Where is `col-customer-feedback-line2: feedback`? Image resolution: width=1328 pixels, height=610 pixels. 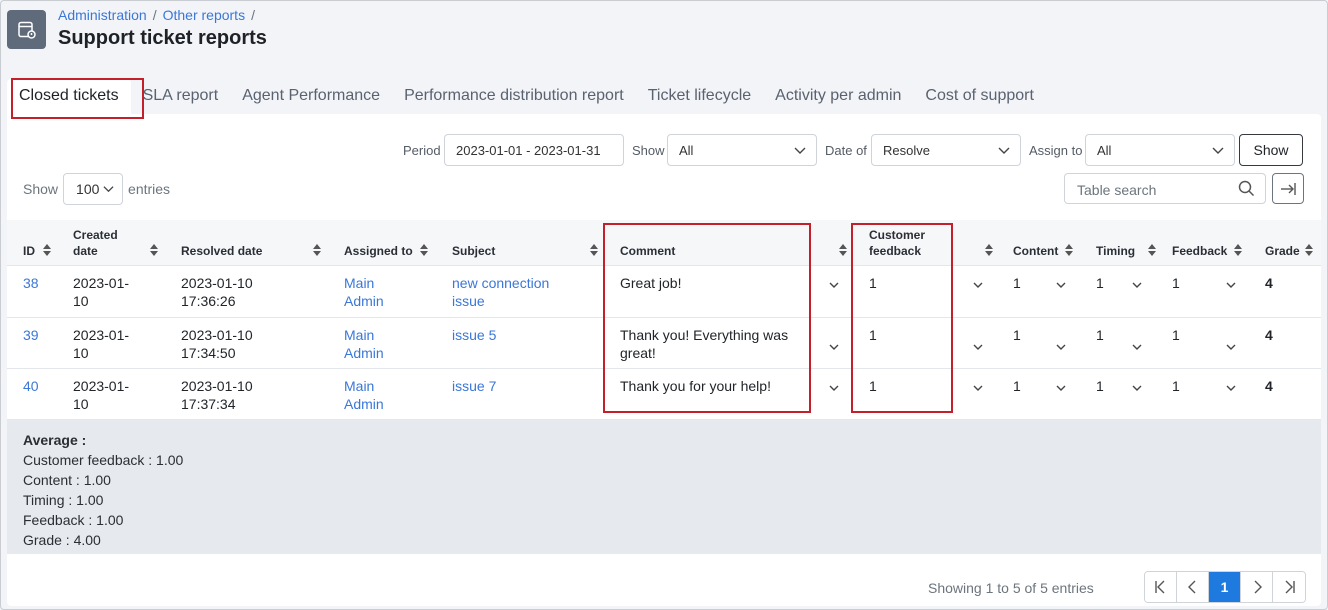
col-customer-feedback-line2: feedback is located at coordinates (895, 251).